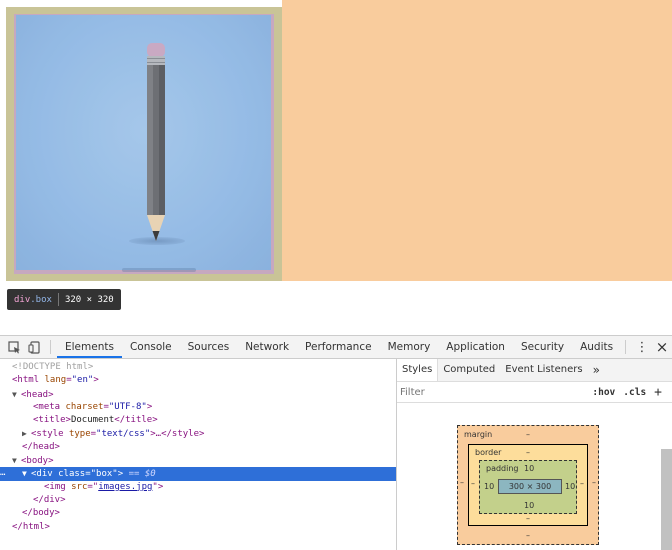 The height and width of the screenshot is (550, 672). What do you see at coordinates (528, 535) in the screenshot?
I see `margin-bottom-value: –` at bounding box center [528, 535].